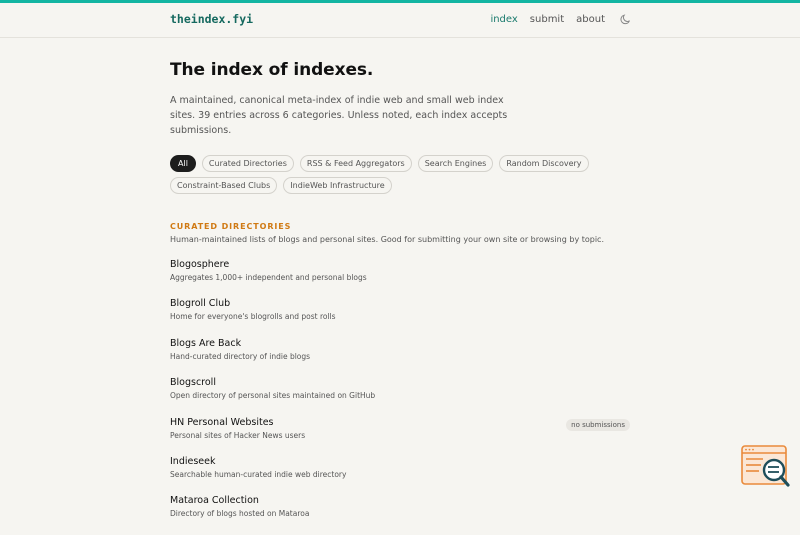  Describe the element at coordinates (400, 303) in the screenshot. I see `entry-link: Blogroll Club` at that location.